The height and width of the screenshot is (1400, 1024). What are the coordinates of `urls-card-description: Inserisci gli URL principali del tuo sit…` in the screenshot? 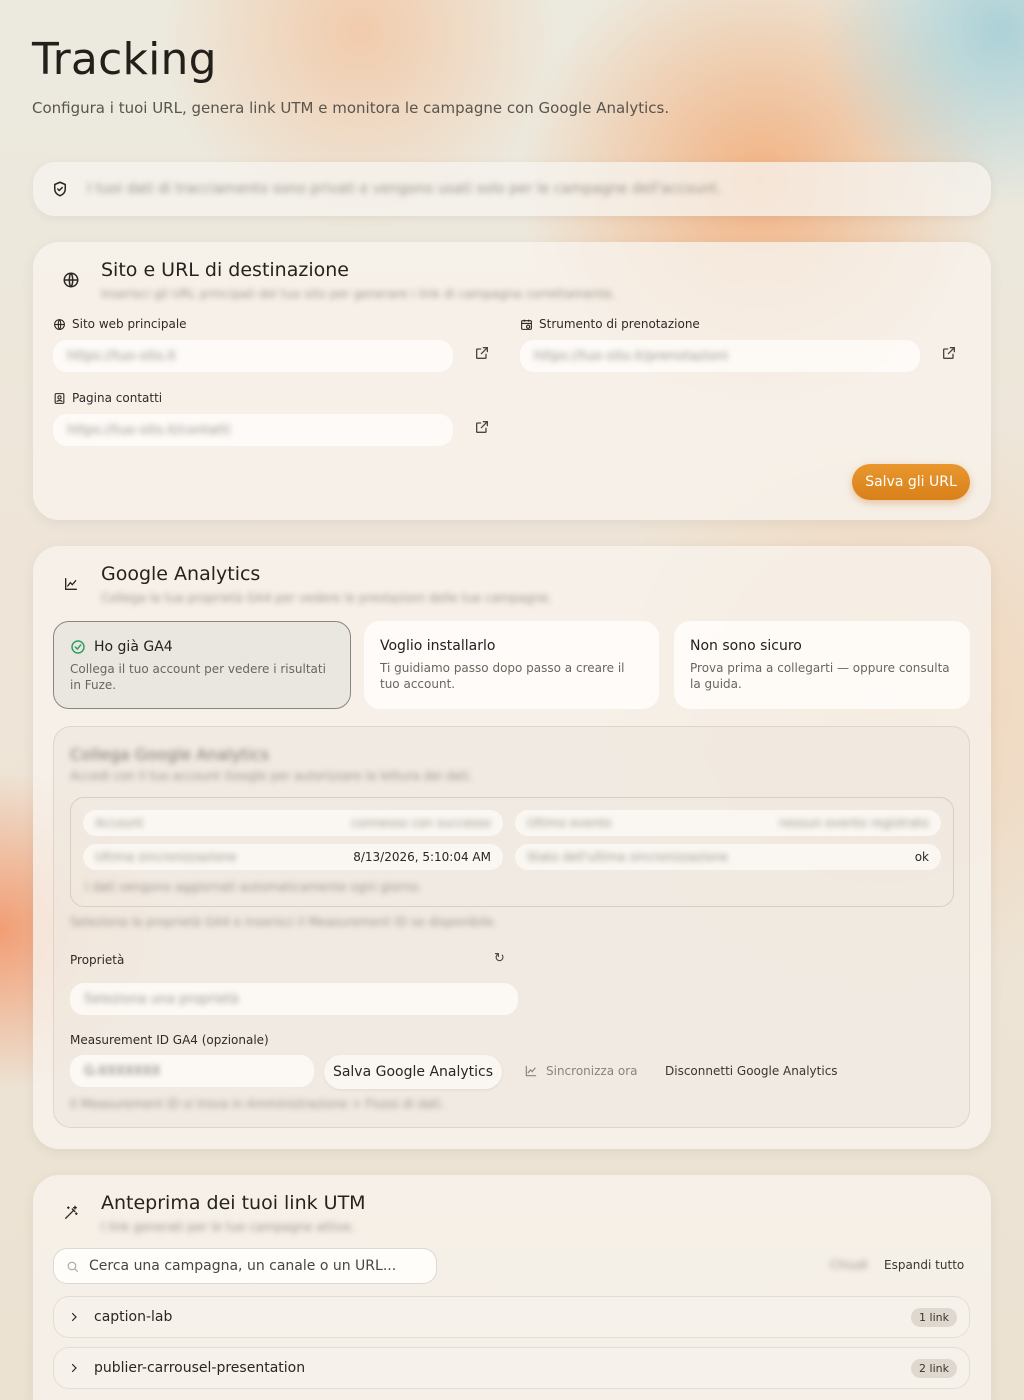 It's located at (358, 294).